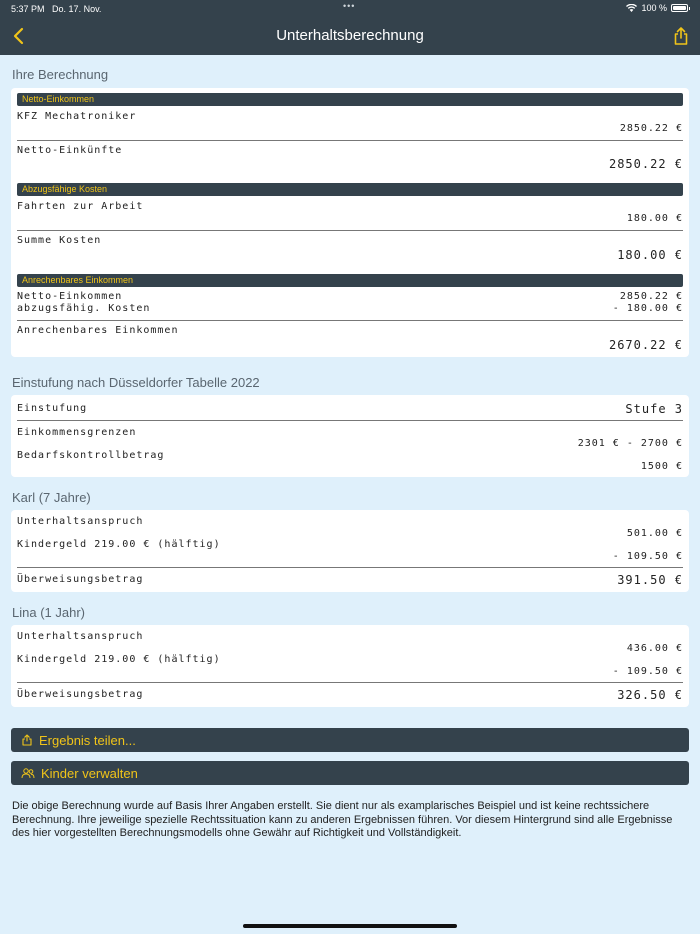 This screenshot has height=934, width=700. Describe the element at coordinates (98, 330) in the screenshot. I see `creditable-income-label: Anrechenbares Einkommen` at that location.